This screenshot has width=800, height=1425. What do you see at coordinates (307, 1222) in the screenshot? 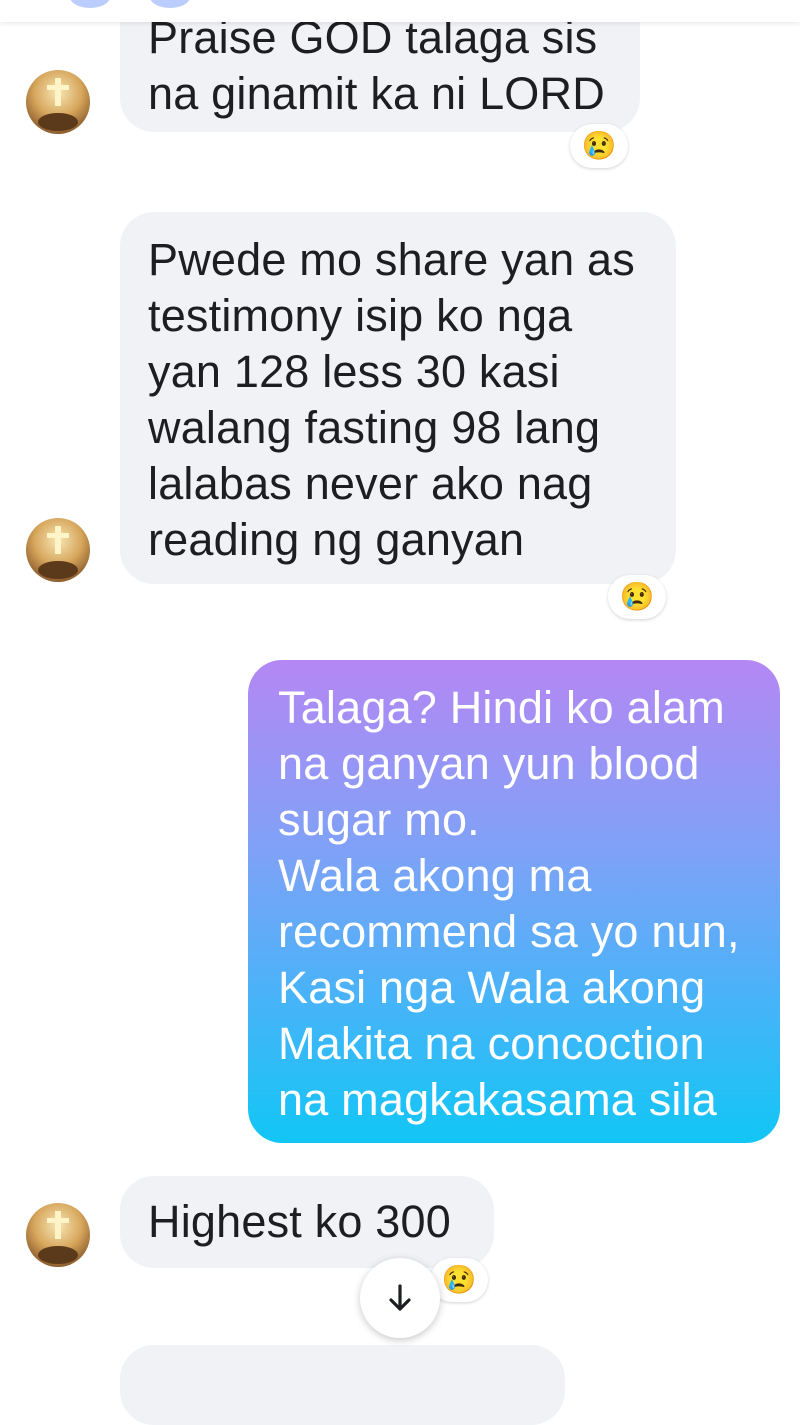
I see `incoming-message: Highest ko 300` at bounding box center [307, 1222].